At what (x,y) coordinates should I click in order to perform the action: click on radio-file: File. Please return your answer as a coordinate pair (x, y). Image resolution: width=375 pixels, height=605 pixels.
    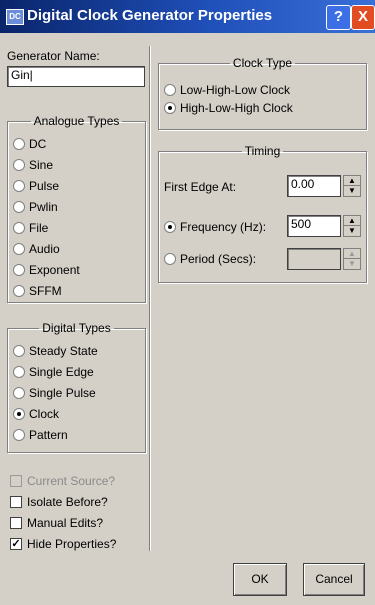
    Looking at the image, I should click on (30, 228).